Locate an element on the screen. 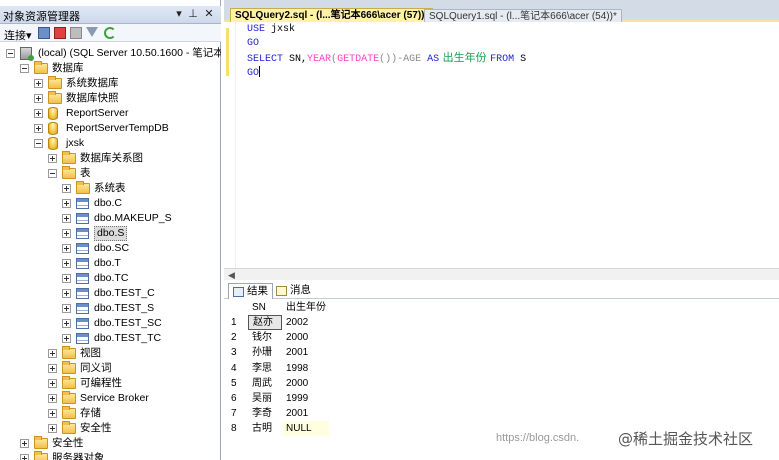  tree-item: 服务器对象 is located at coordinates (110, 455).